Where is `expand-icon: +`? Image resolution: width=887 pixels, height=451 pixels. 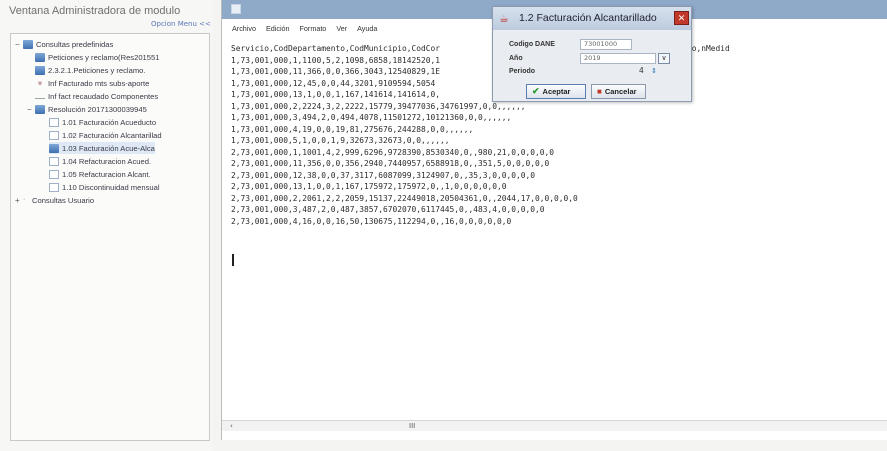
expand-icon: + is located at coordinates (19, 200).